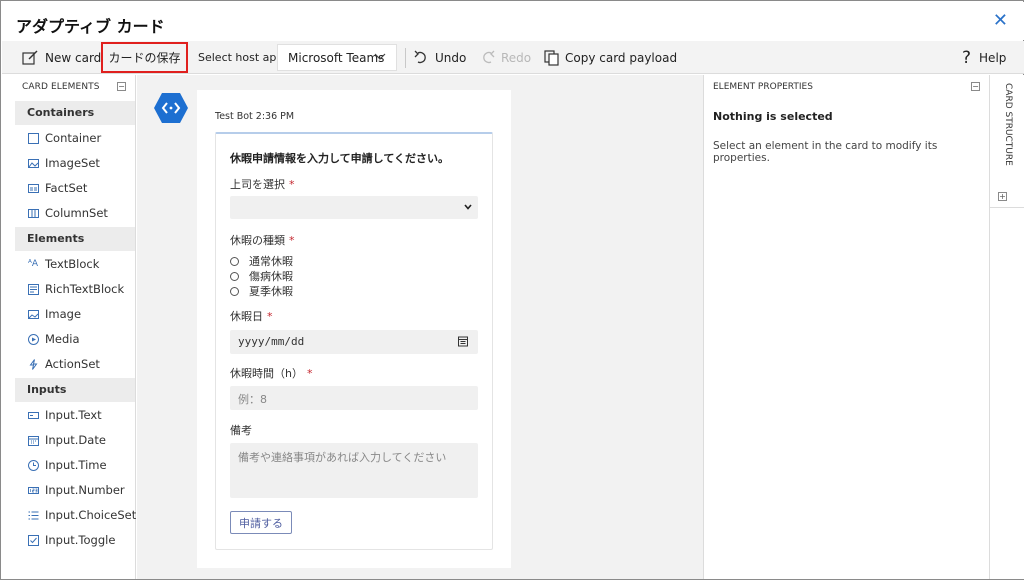 The height and width of the screenshot is (580, 1024). What do you see at coordinates (33, 289) in the screenshot?
I see `richtextblock-icon` at bounding box center [33, 289].